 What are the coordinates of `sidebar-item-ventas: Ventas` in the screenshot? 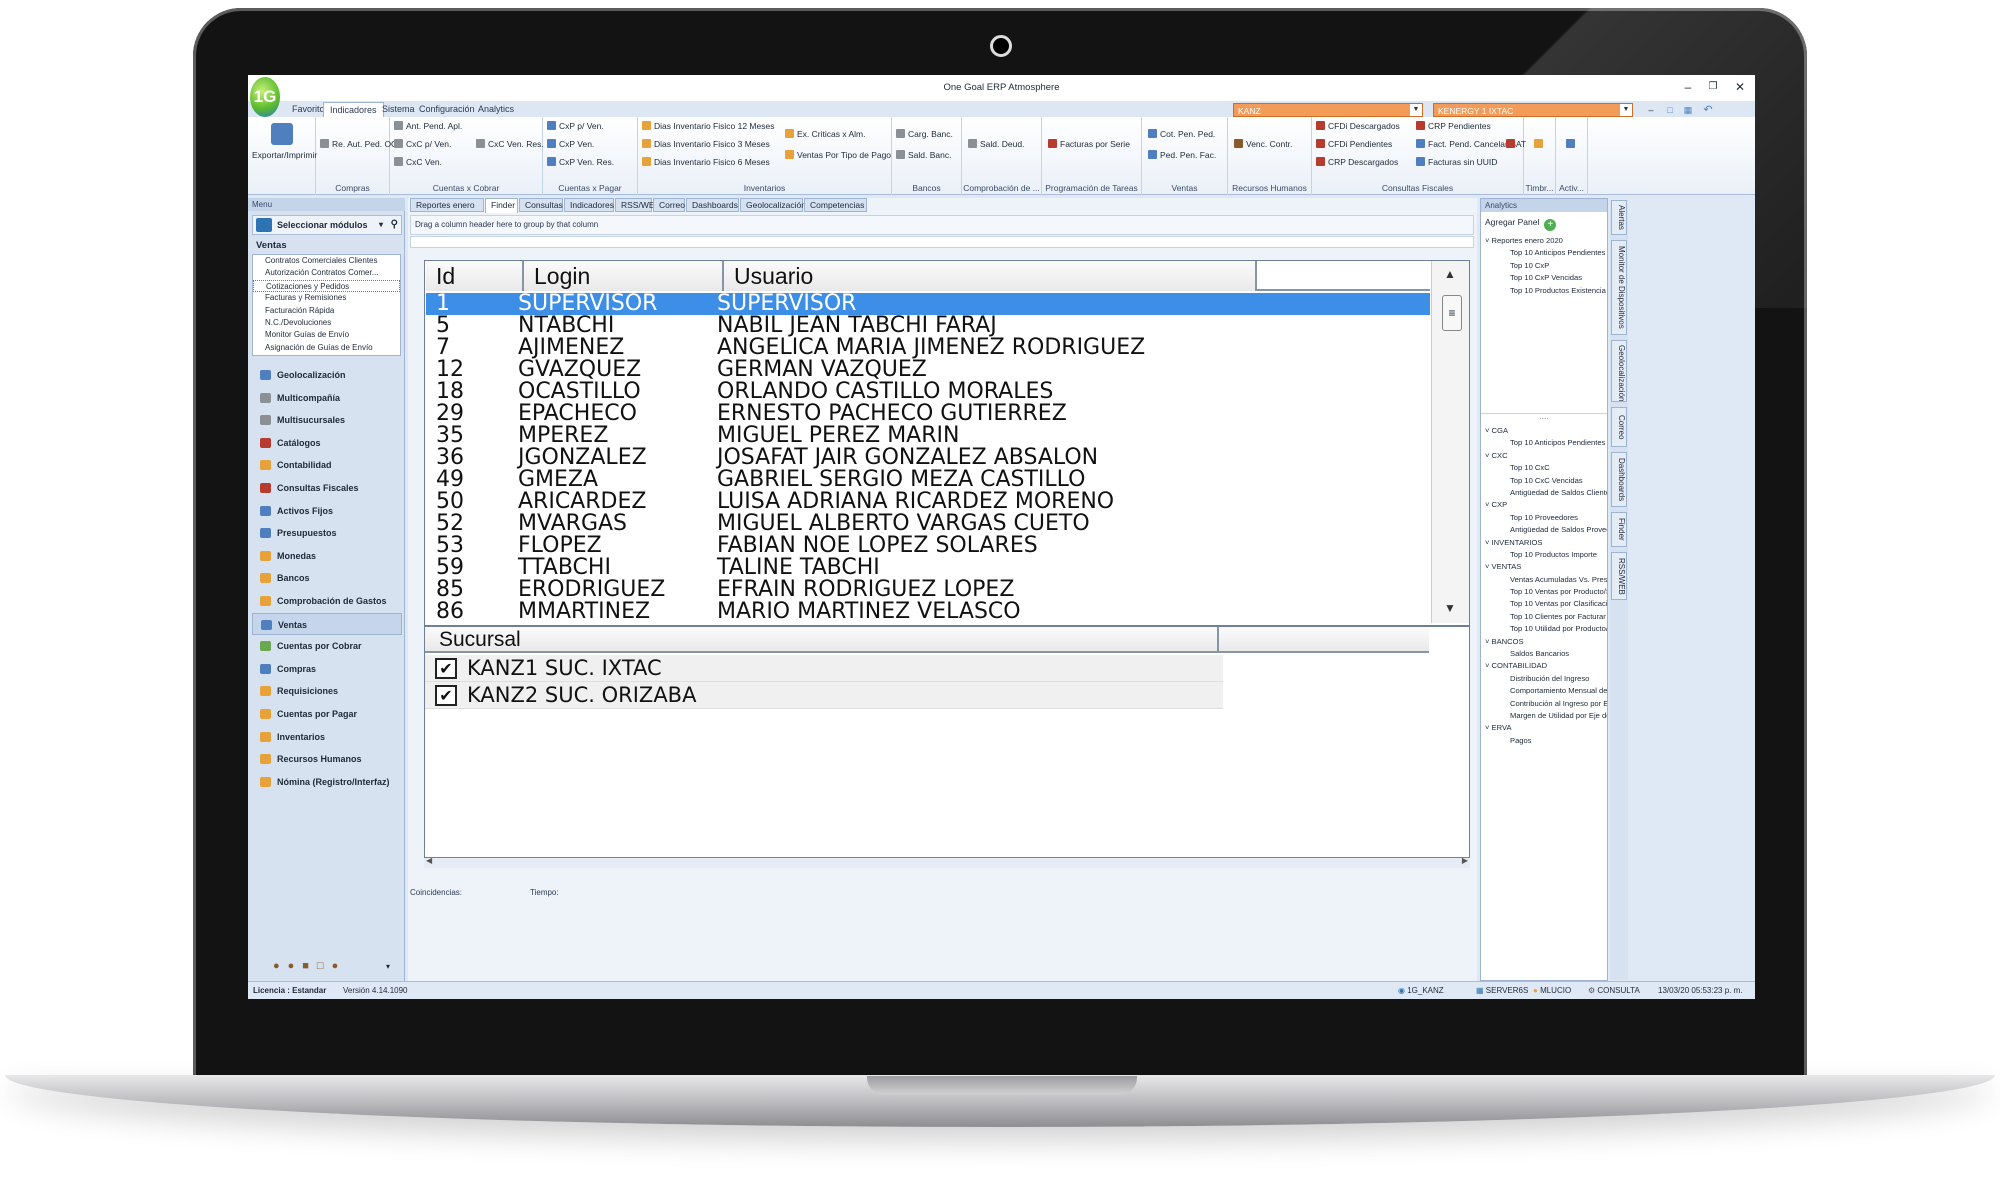 It's located at (327, 623).